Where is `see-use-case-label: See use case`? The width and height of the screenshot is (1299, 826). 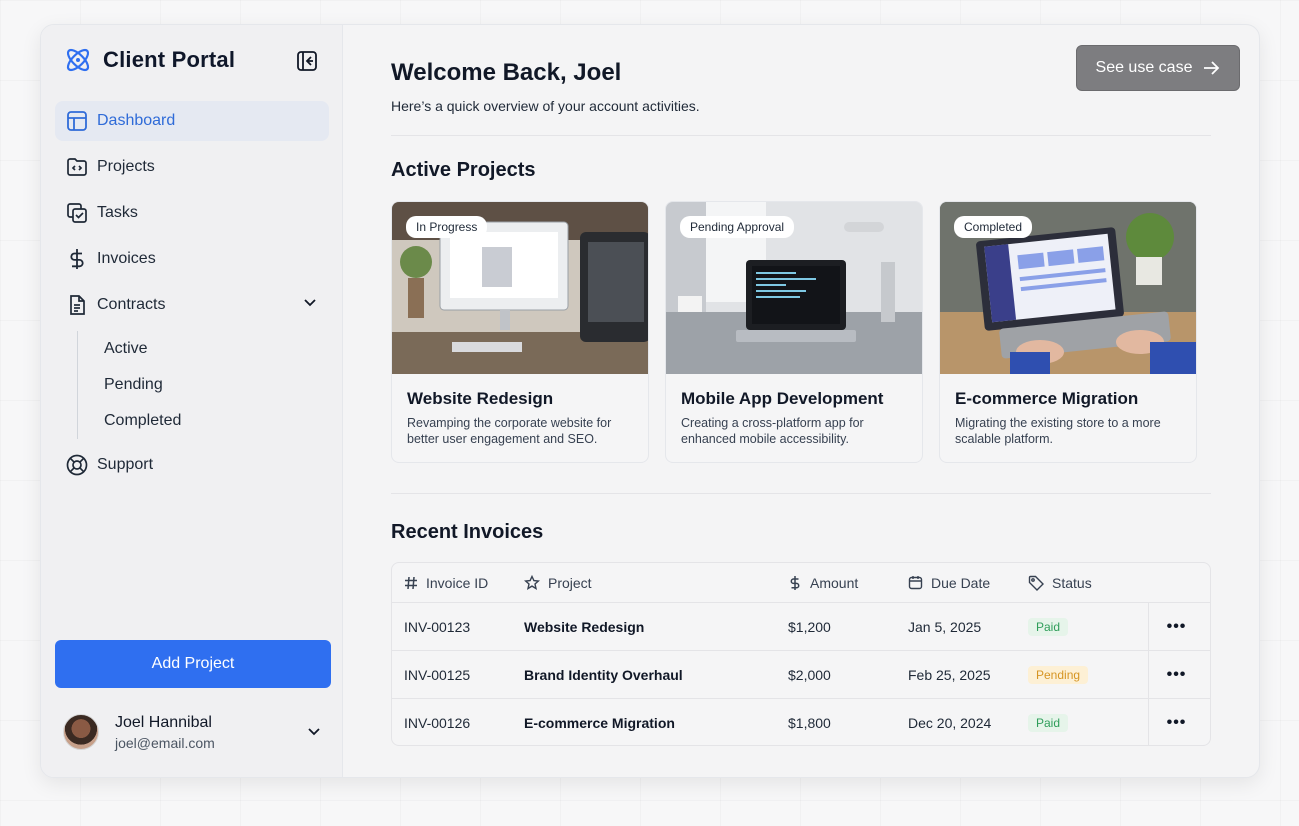 see-use-case-label: See use case is located at coordinates (1144, 67).